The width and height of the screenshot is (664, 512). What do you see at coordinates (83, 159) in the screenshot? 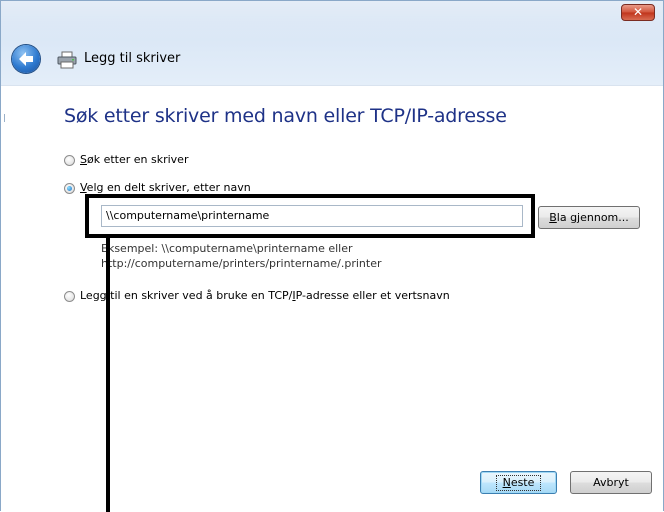
I see `option-search-accel: S` at bounding box center [83, 159].